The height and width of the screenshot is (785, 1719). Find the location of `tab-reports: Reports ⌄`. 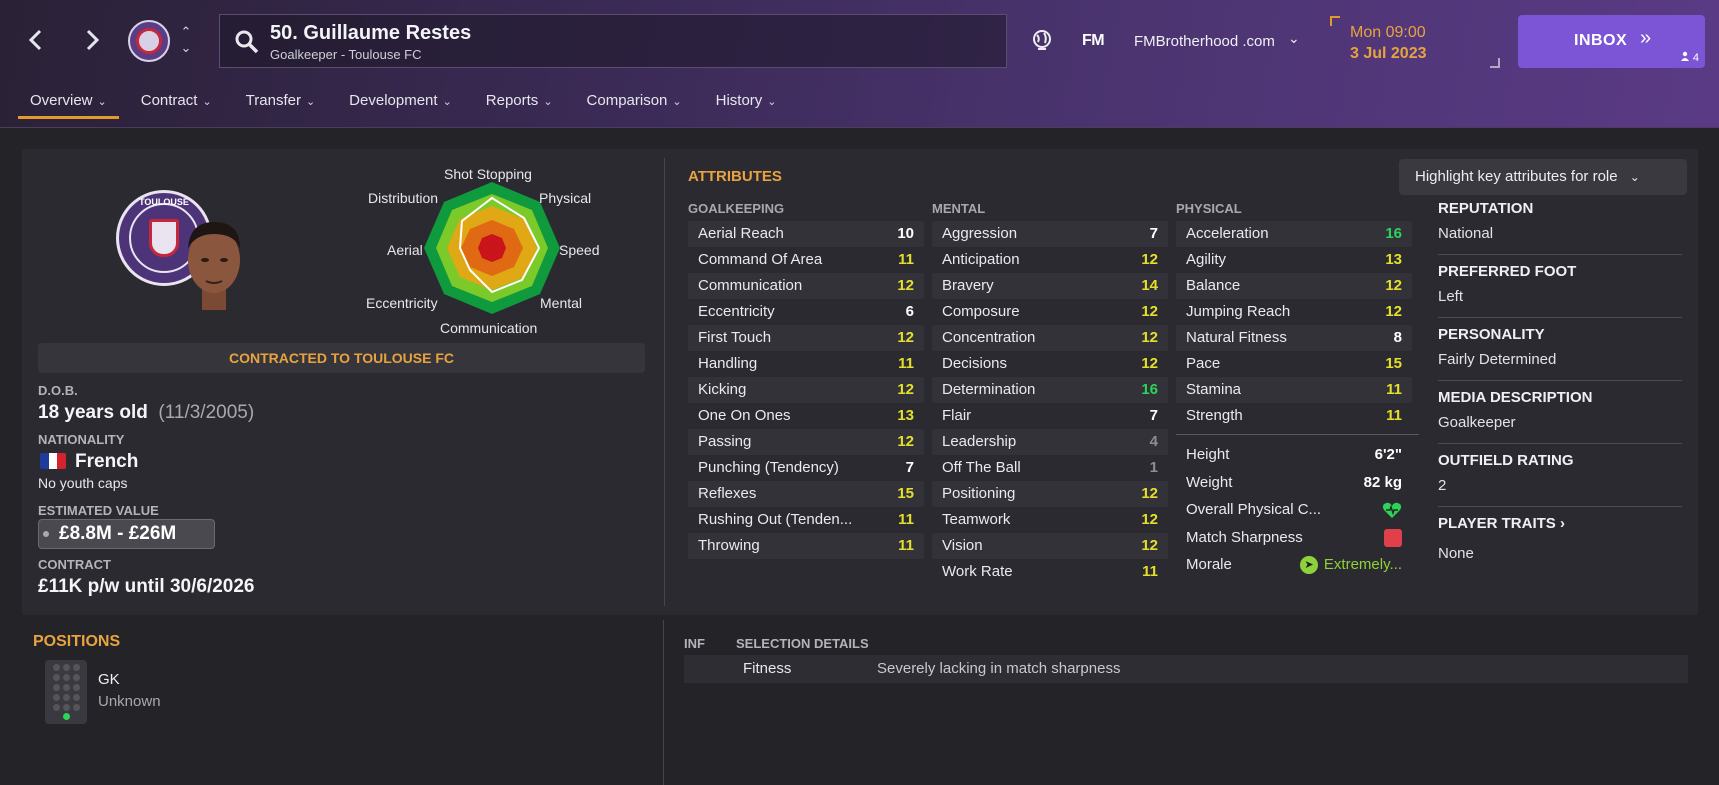

tab-reports: Reports ⌄ is located at coordinates (519, 103).